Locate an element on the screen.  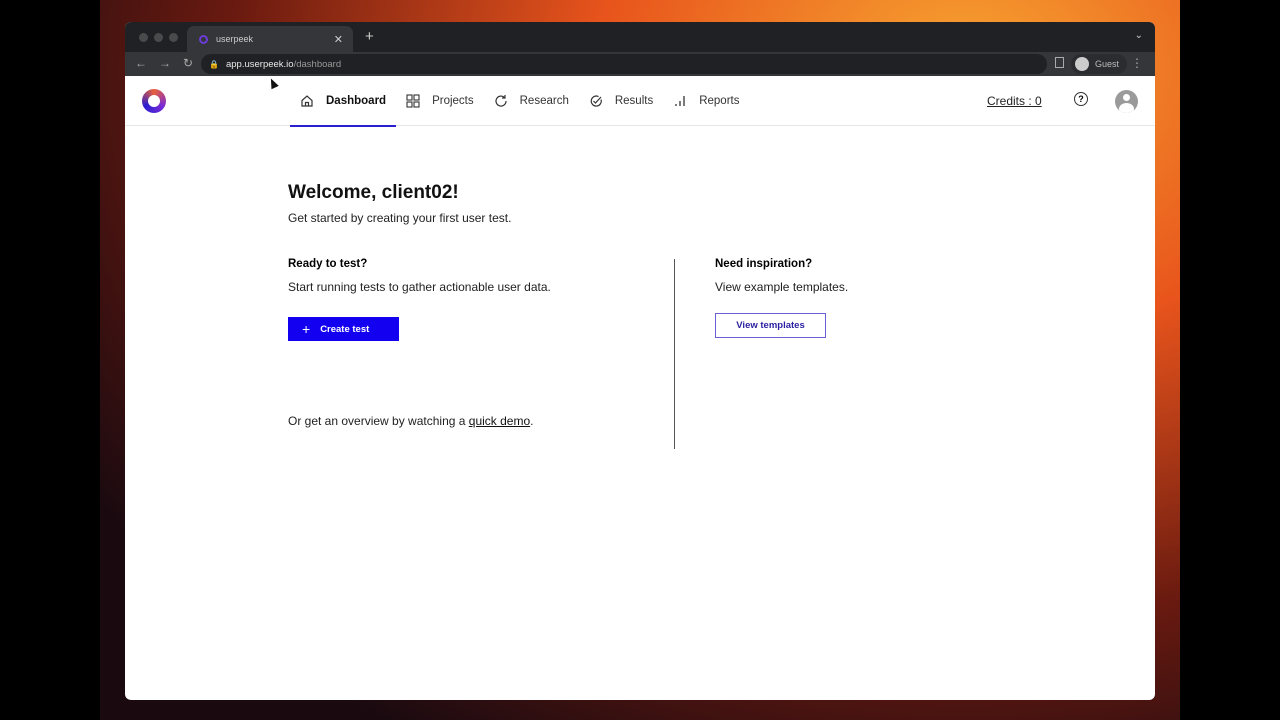
browser-menu-icon: ⋮ is located at coordinates (1137, 63).